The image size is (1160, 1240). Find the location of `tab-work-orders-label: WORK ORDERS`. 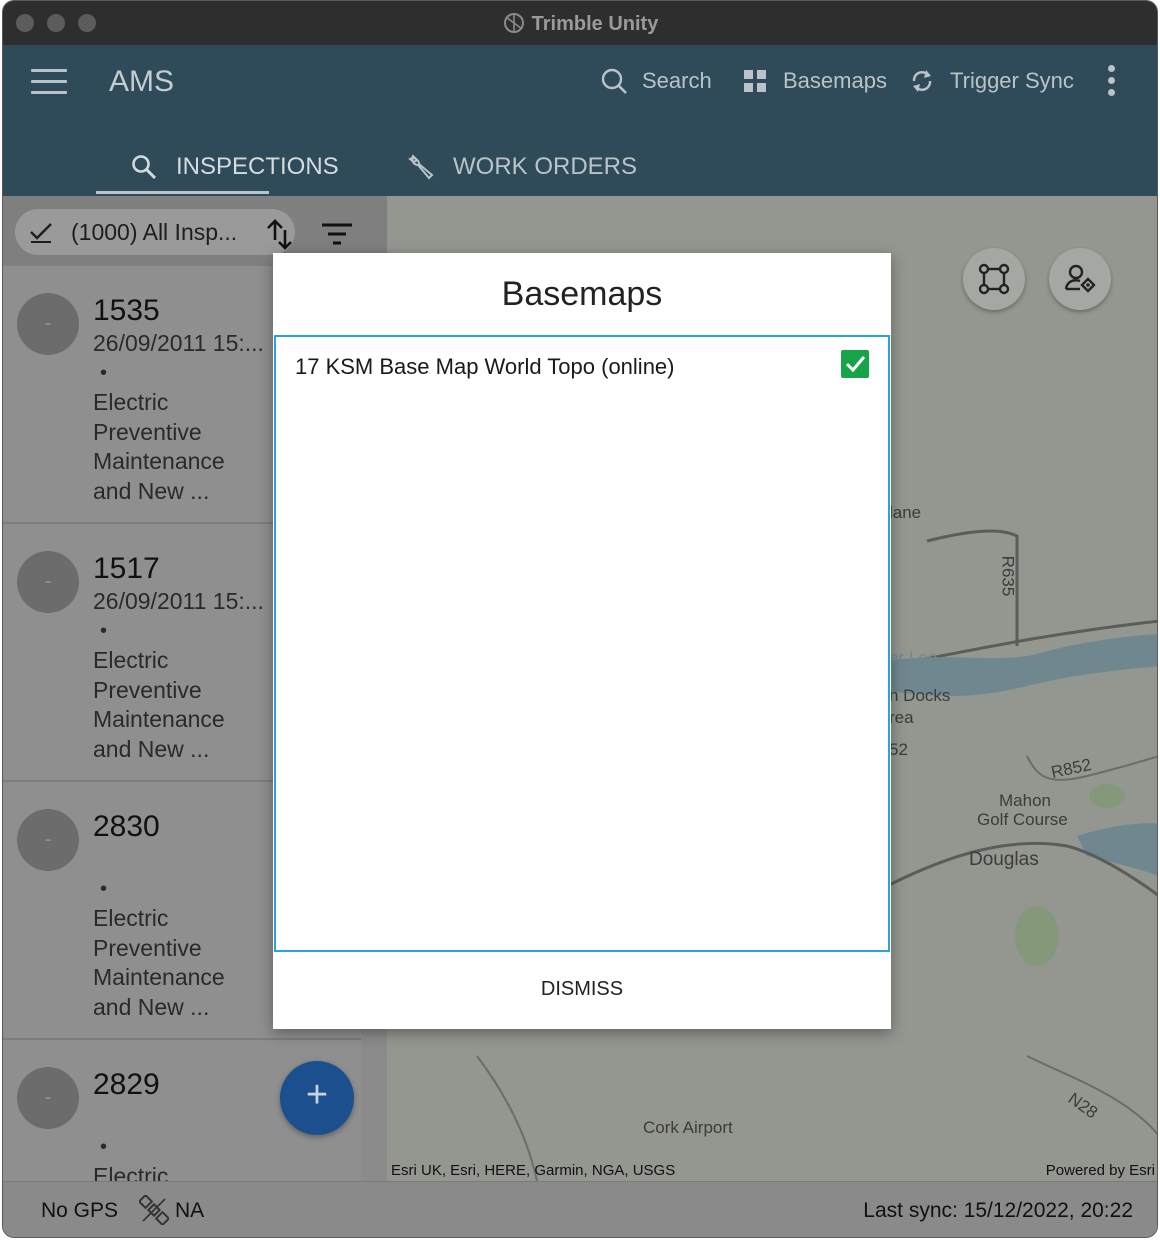

tab-work-orders-label: WORK ORDERS is located at coordinates (545, 166).